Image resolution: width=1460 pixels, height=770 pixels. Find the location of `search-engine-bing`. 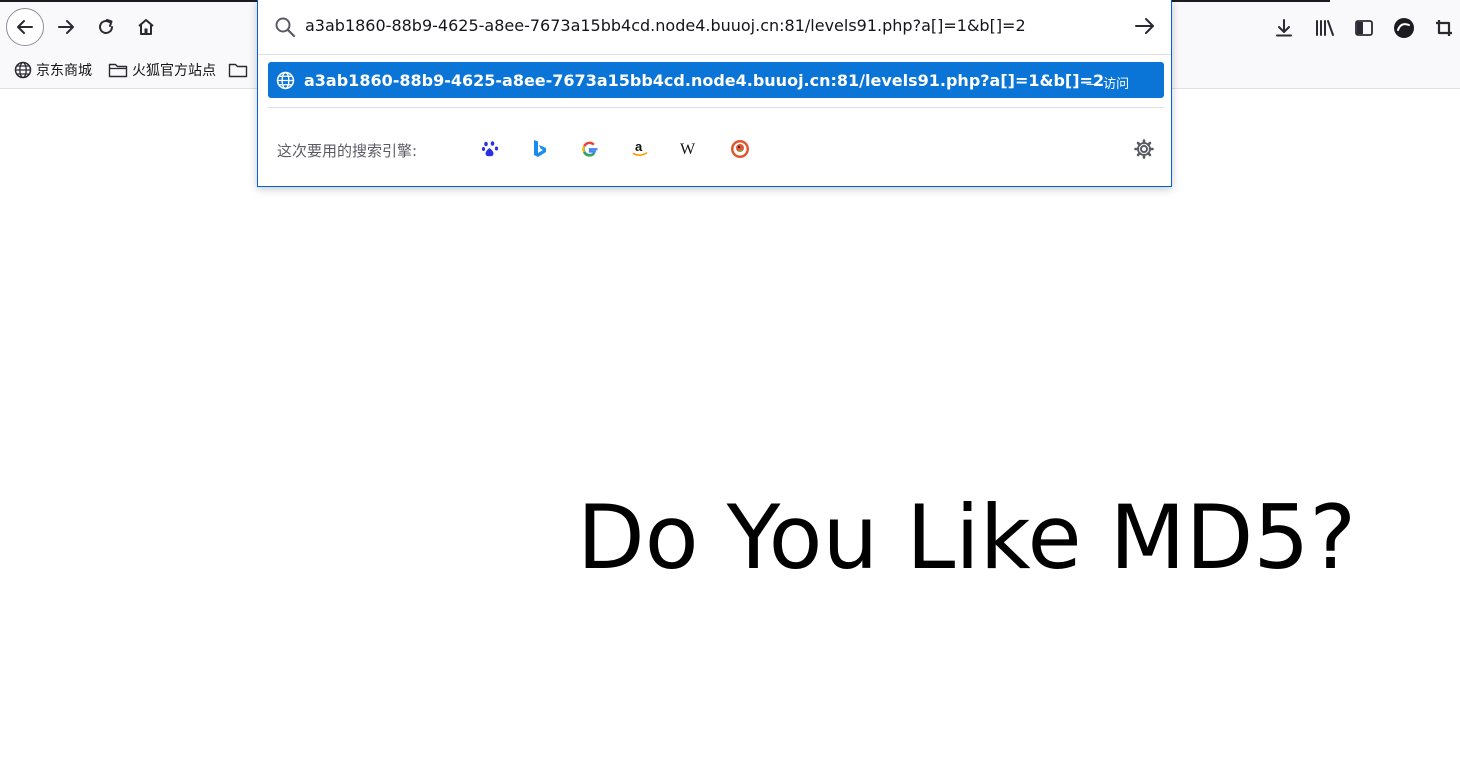

search-engine-bing is located at coordinates (540, 149).